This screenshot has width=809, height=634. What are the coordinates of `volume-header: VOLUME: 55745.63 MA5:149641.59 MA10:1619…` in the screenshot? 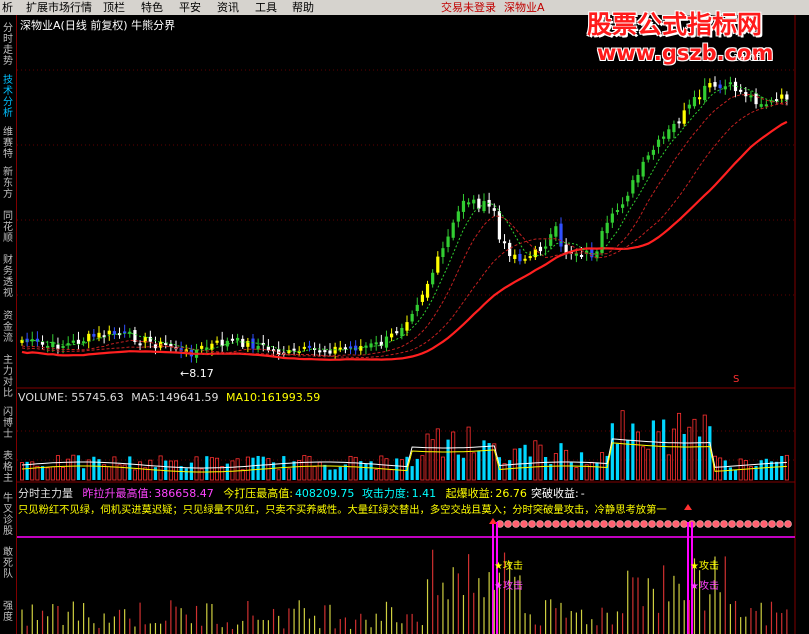 It's located at (169, 397).